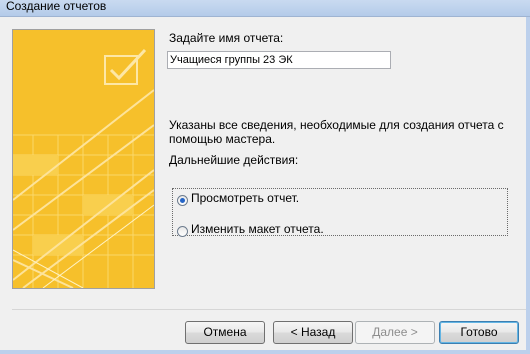 The height and width of the screenshot is (354, 530). Describe the element at coordinates (56, 6) in the screenshot. I see `window-title: Создание отчетов` at that location.